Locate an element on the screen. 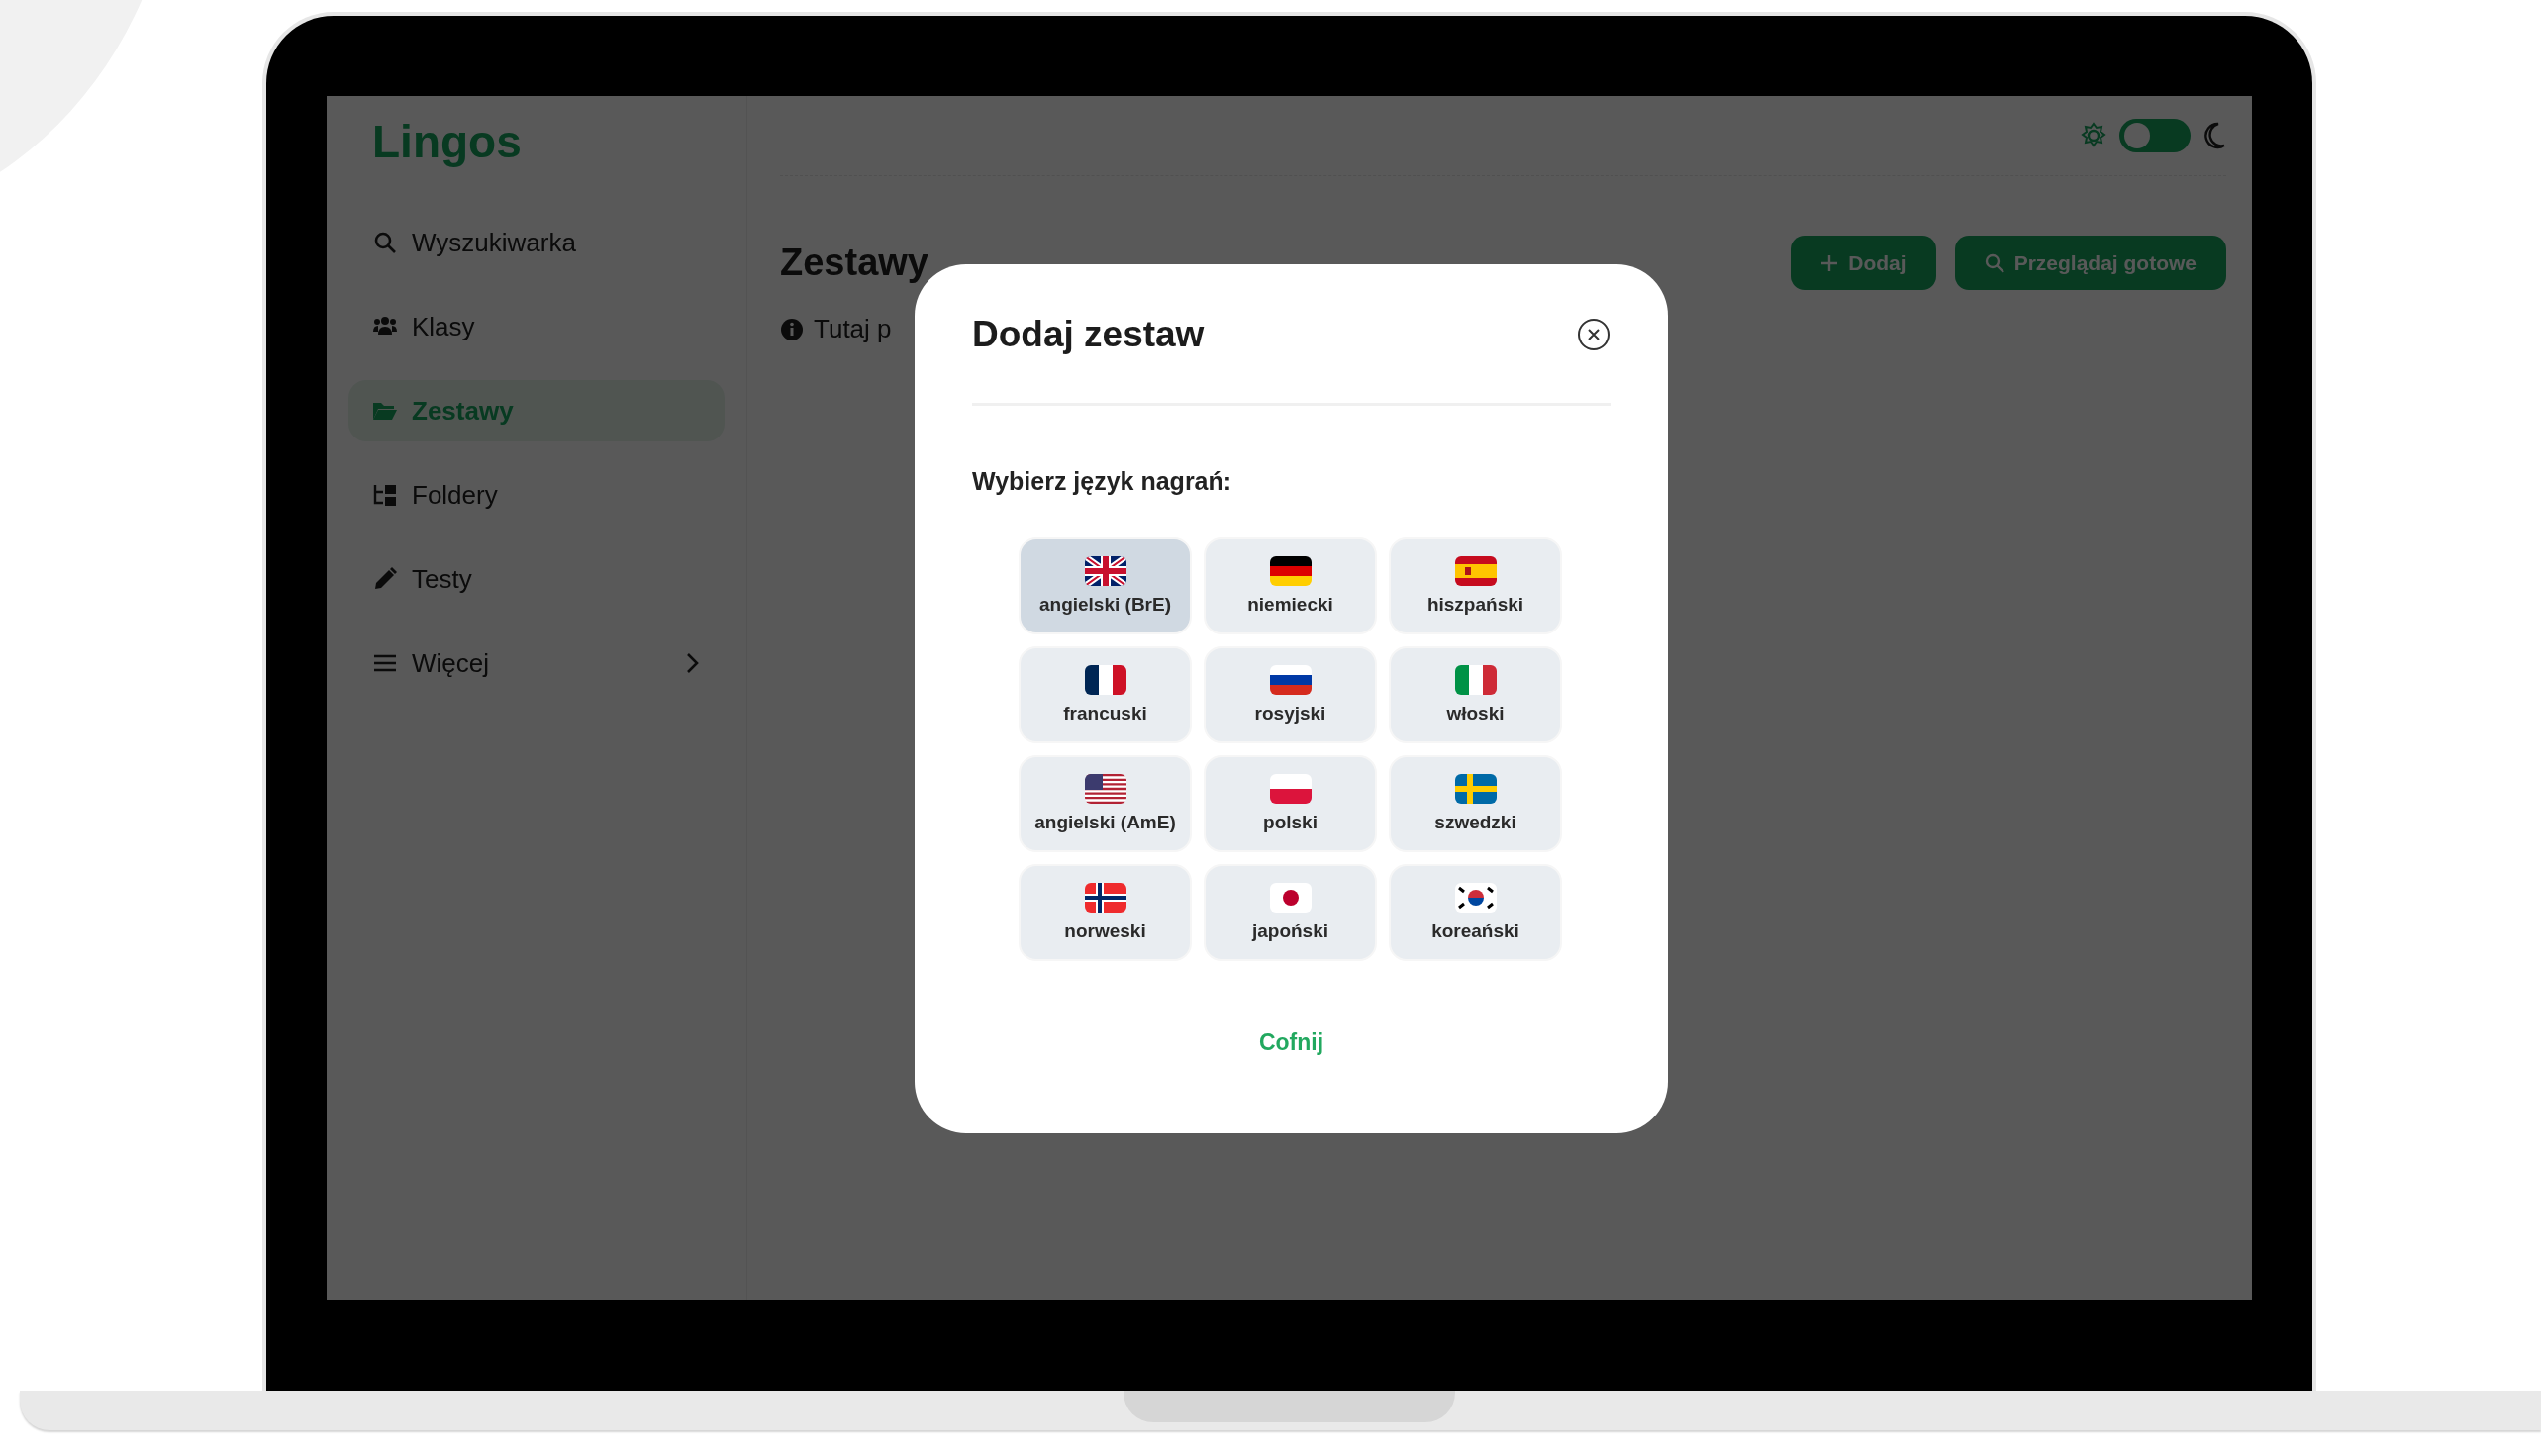 This screenshot has width=2541, height=1456. german-flag-icon is located at coordinates (1290, 571).